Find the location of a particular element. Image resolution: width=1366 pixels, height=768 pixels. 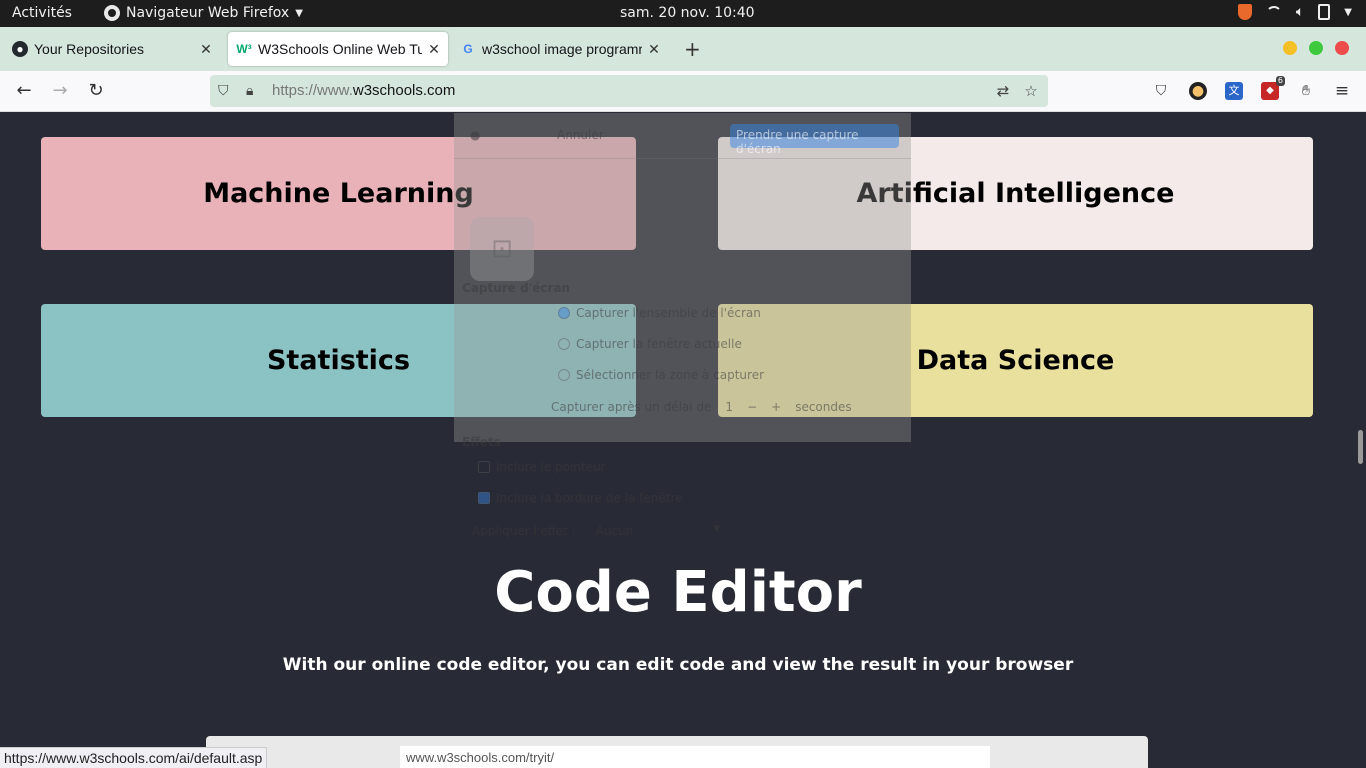

url-prefix: https://www. is located at coordinates (312, 90).